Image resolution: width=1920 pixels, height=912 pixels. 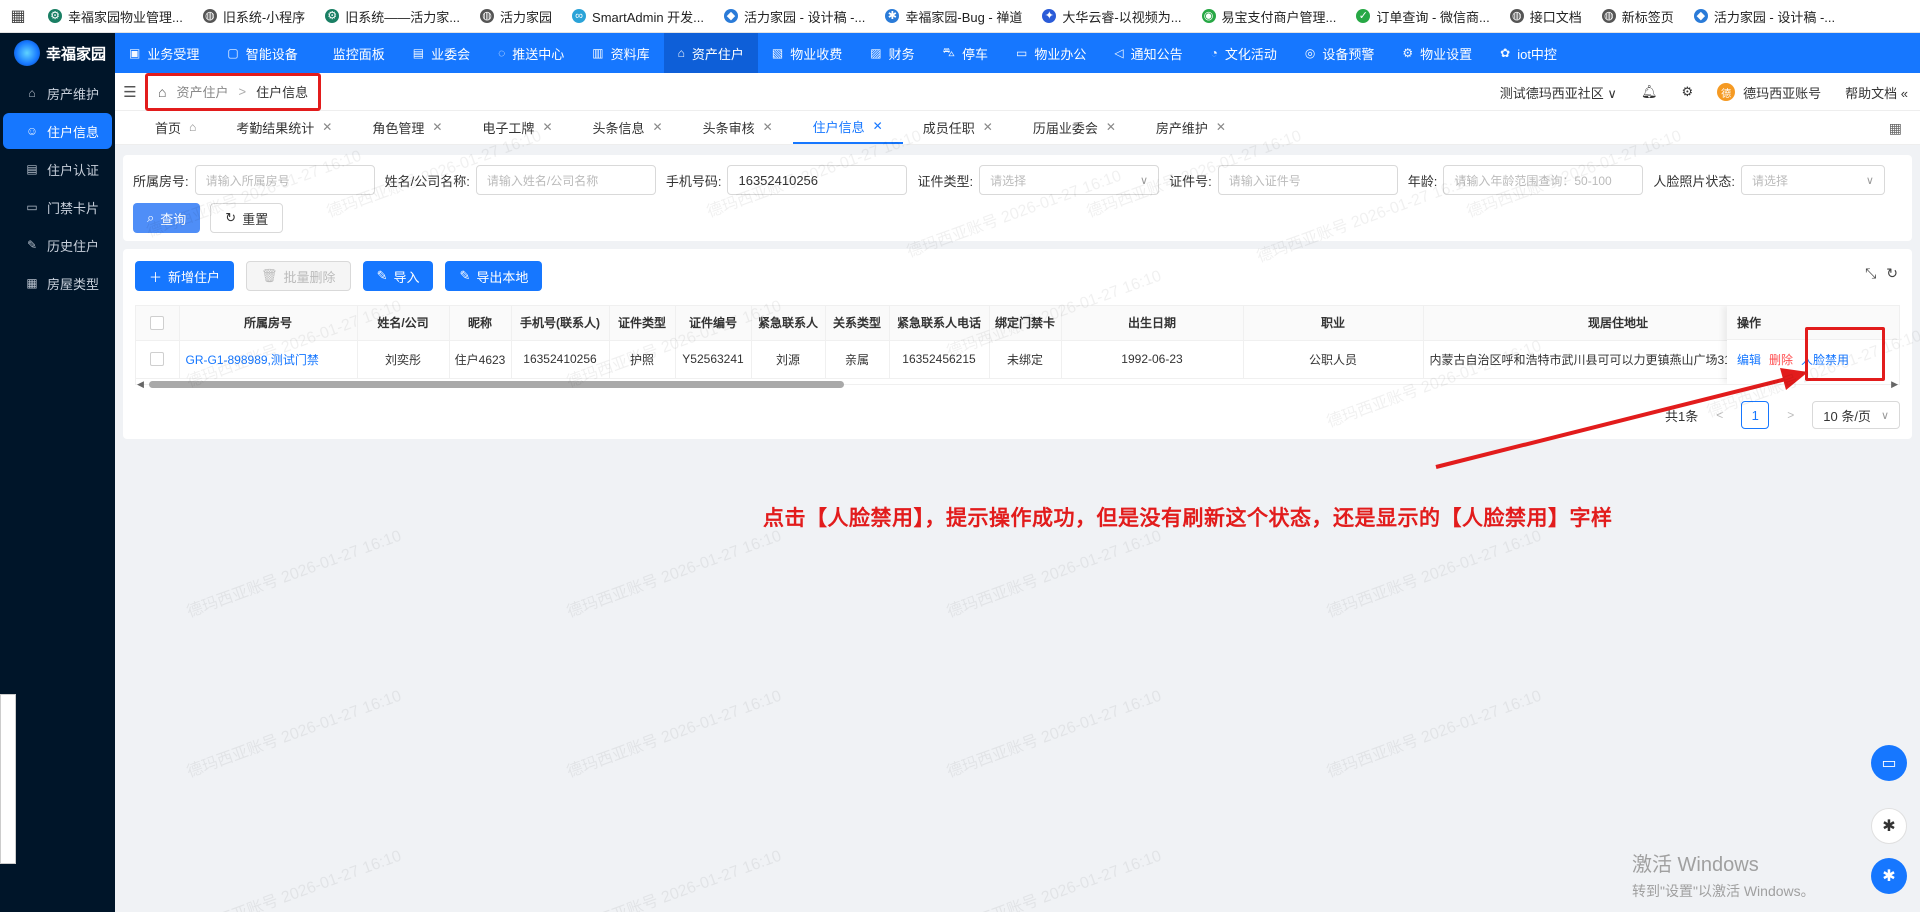 What do you see at coordinates (32, 93) in the screenshot?
I see `home-icon: ⌂` at bounding box center [32, 93].